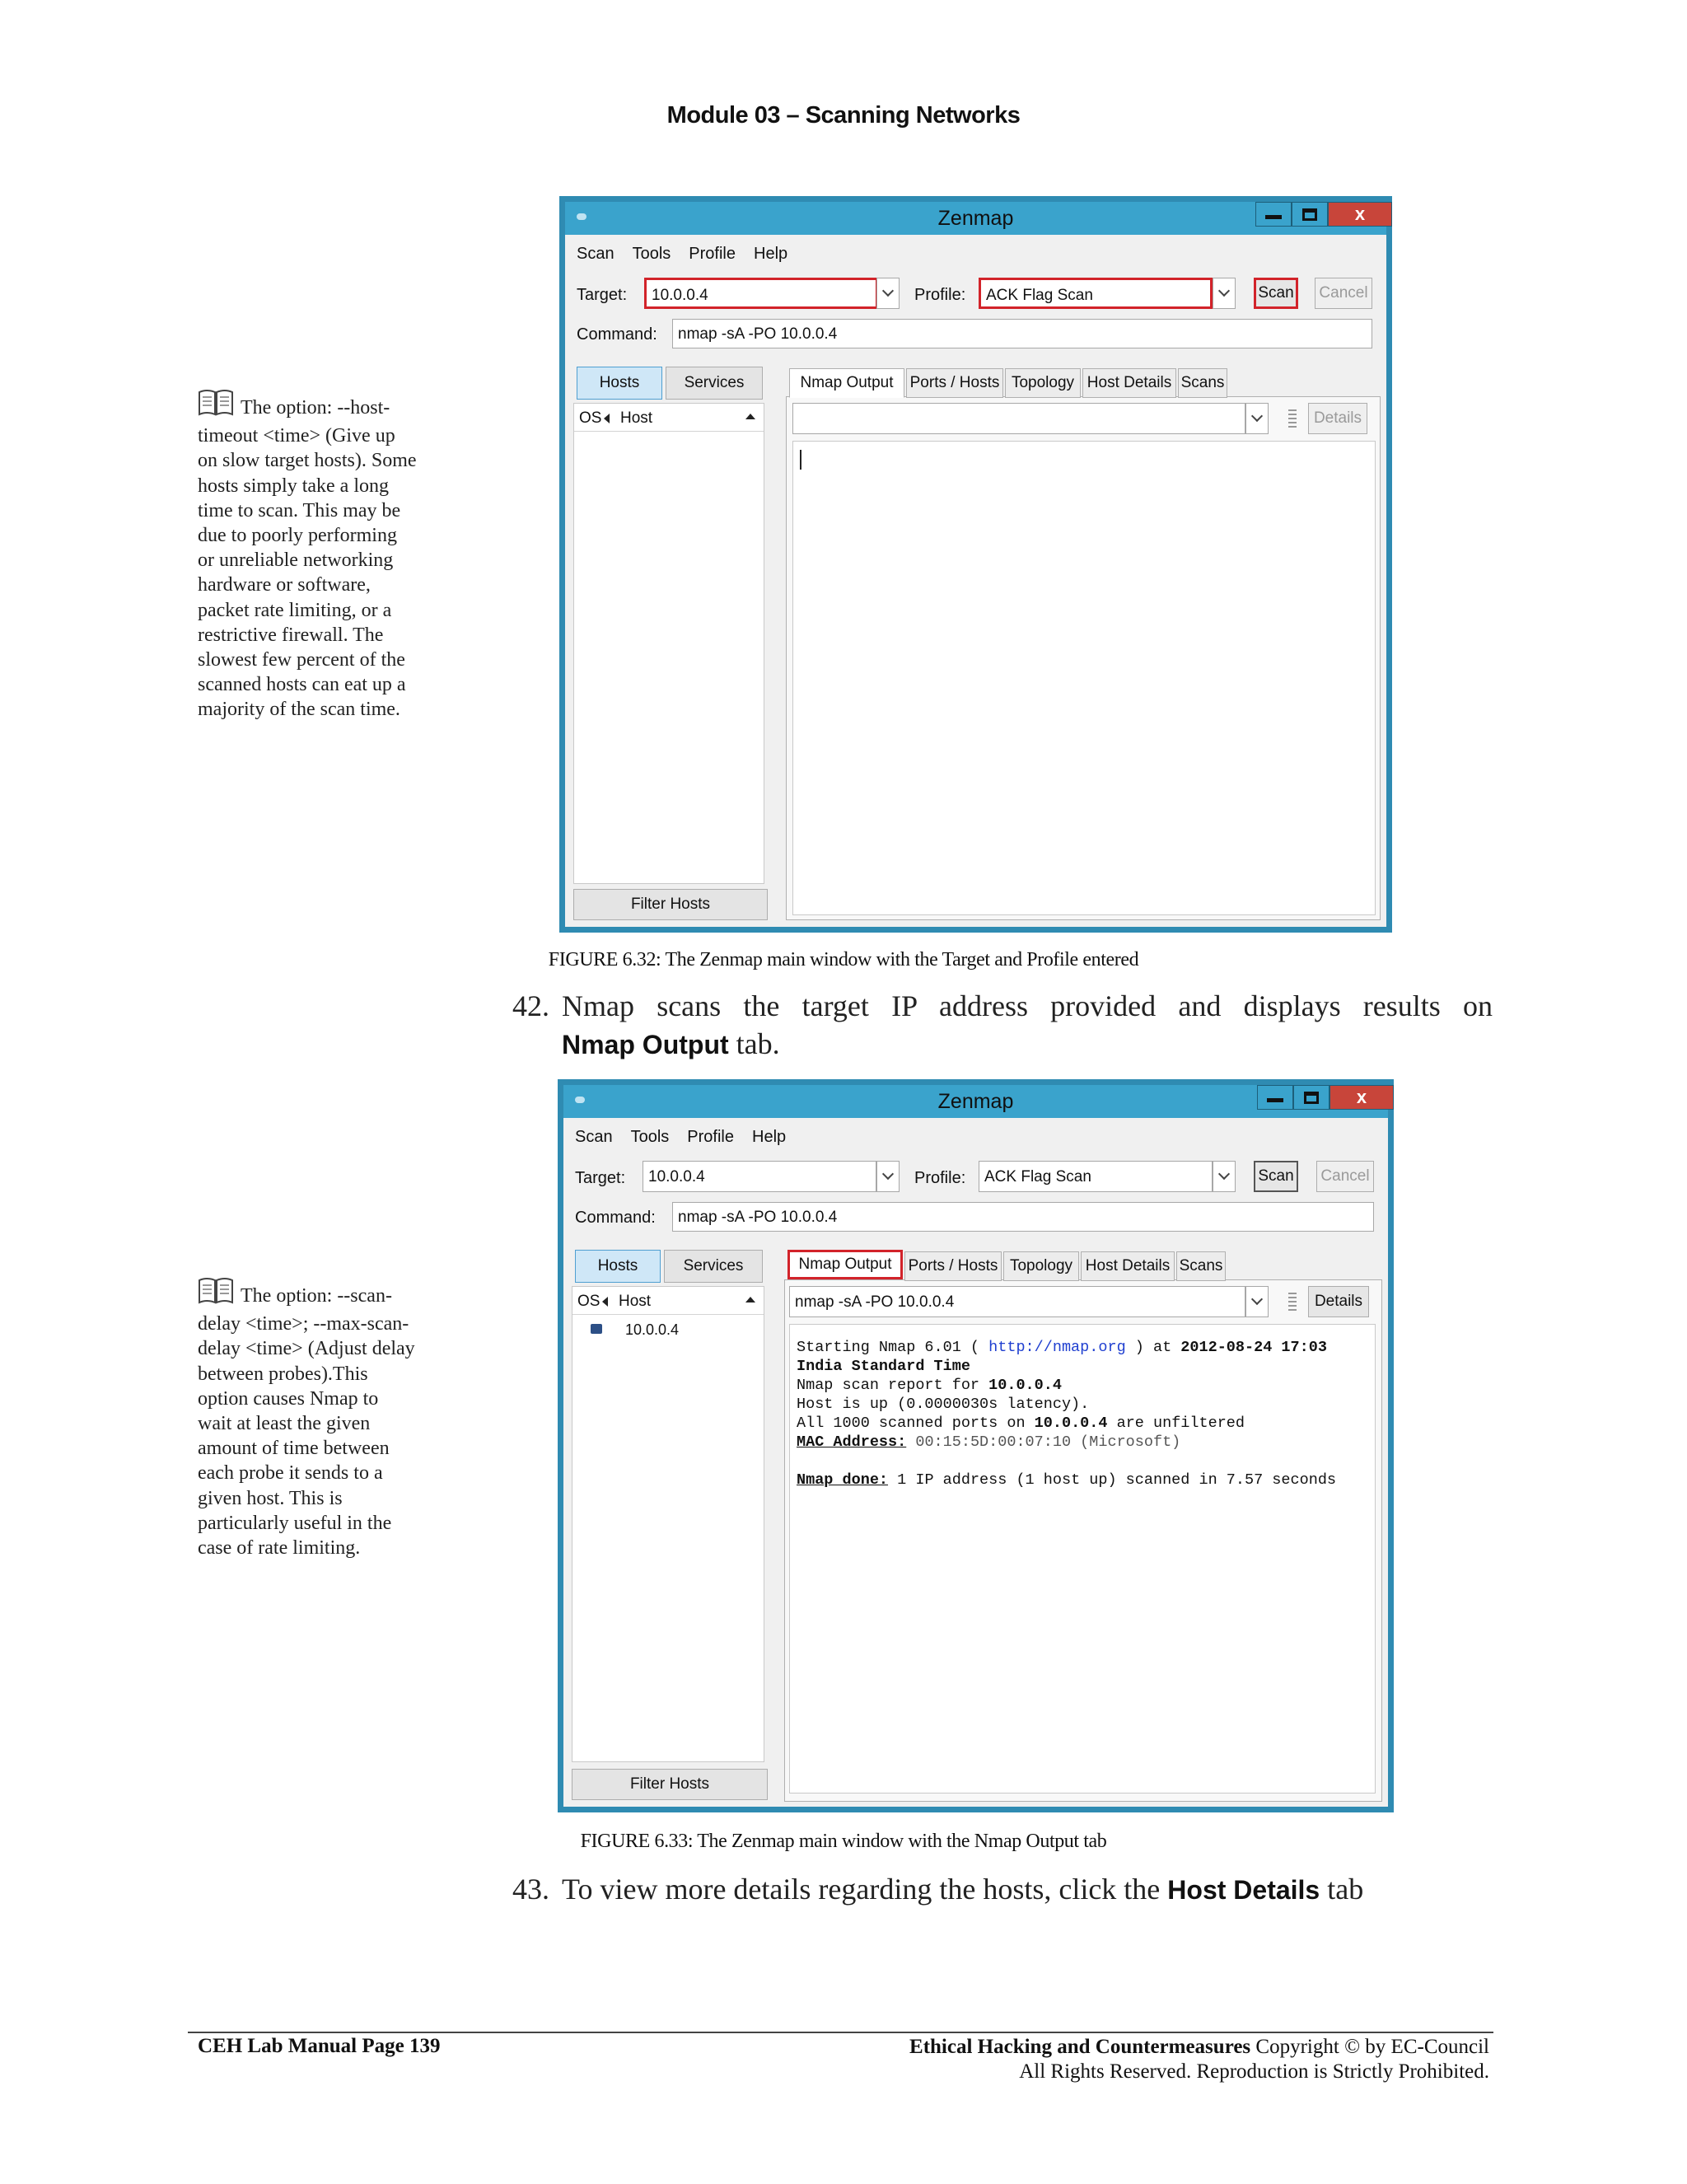  What do you see at coordinates (843, 115) in the screenshot?
I see `page-header: Module 03 – Scanning Networks` at bounding box center [843, 115].